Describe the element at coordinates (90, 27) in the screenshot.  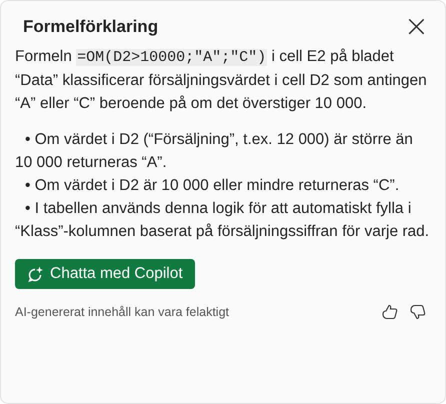
I see `panel-title: Formelförklaring` at that location.